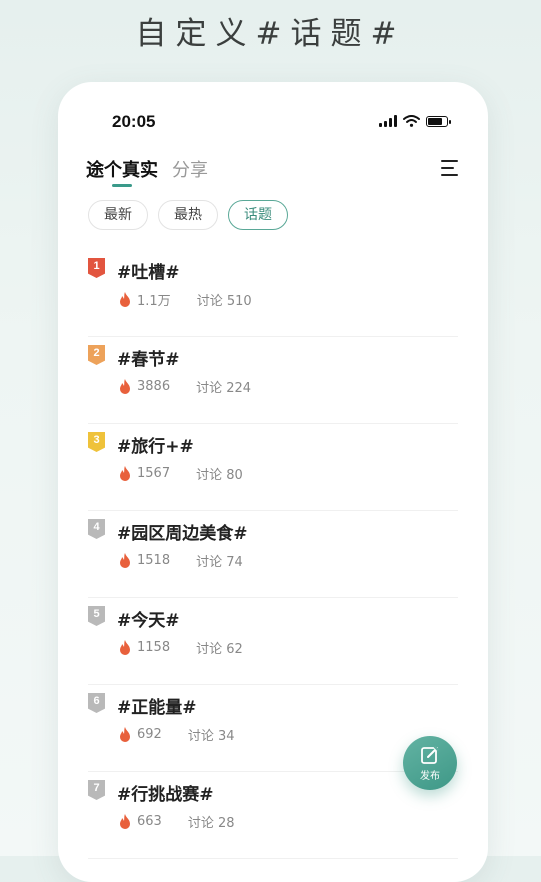 Image resolution: width=541 pixels, height=882 pixels. Describe the element at coordinates (211, 823) in the screenshot. I see `discuss-count: 讨论 28` at that location.